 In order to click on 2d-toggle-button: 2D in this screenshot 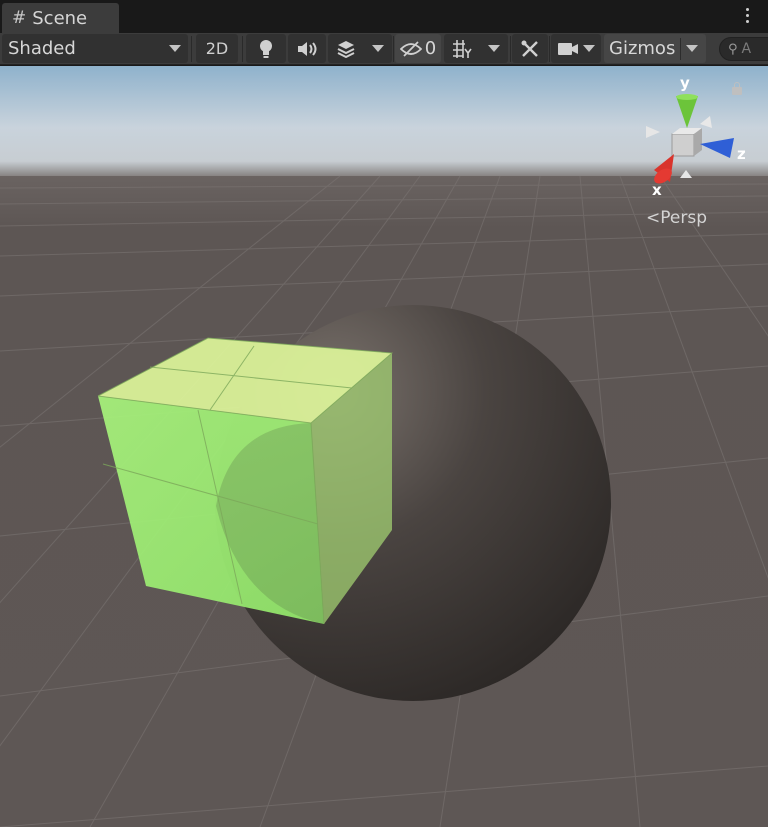, I will do `click(217, 48)`.